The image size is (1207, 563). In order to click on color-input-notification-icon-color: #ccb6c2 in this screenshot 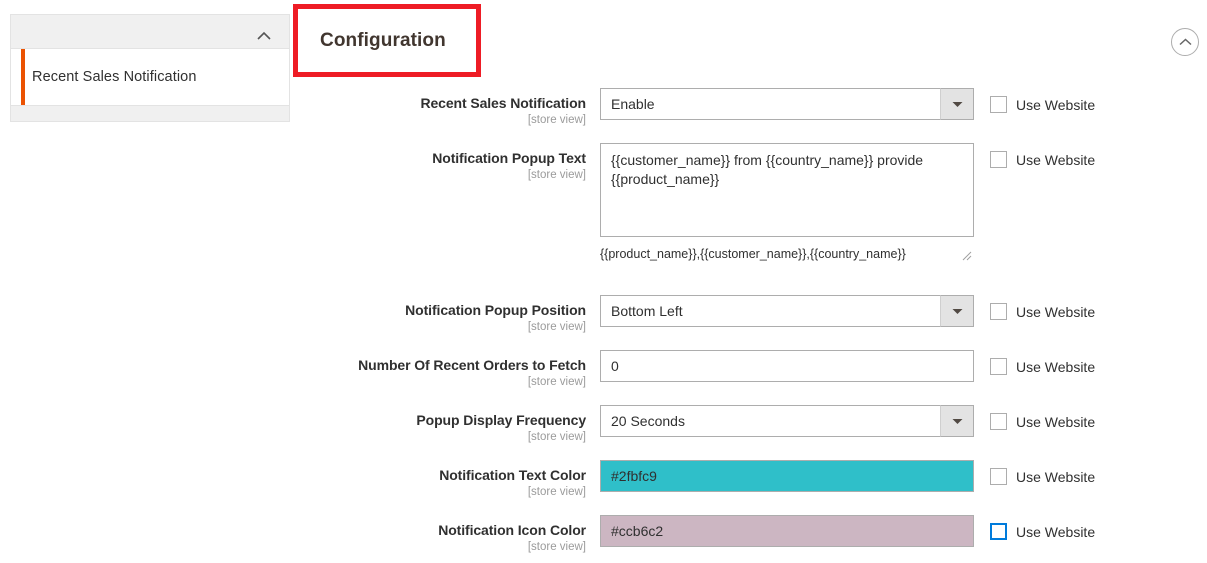, I will do `click(787, 531)`.